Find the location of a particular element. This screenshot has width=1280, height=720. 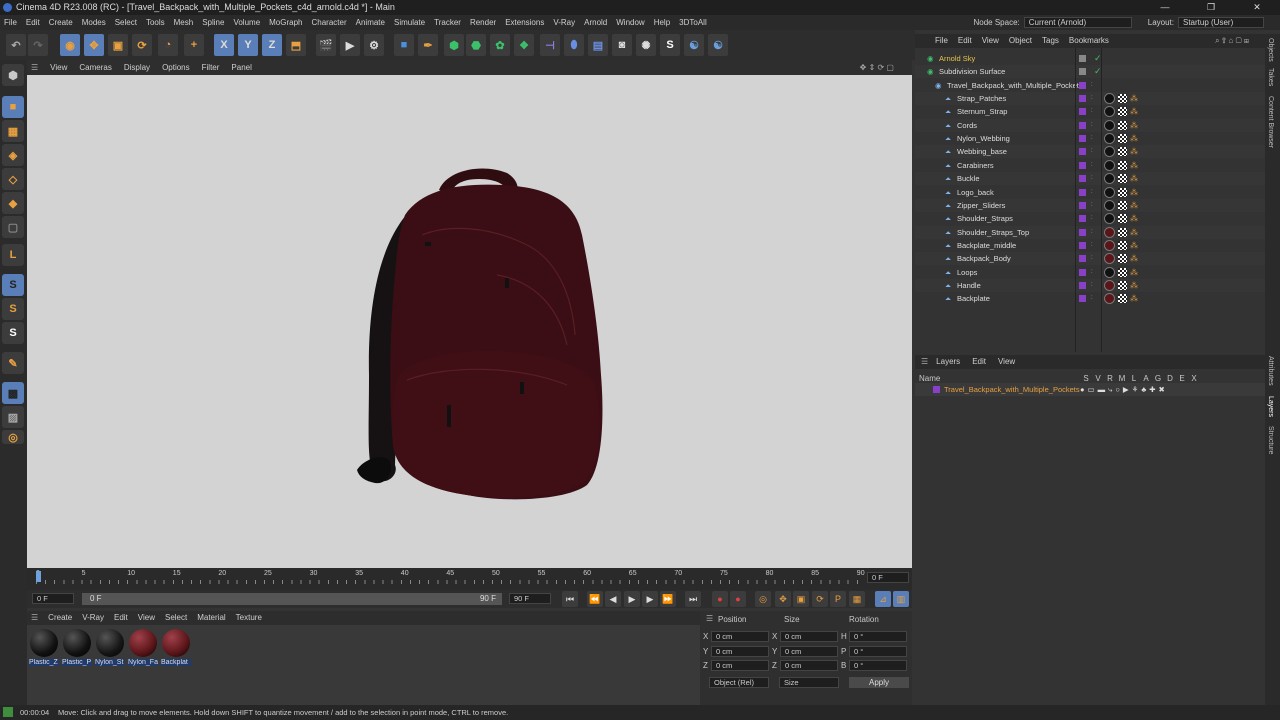

cloner-icon: ✿ is located at coordinates (500, 45).